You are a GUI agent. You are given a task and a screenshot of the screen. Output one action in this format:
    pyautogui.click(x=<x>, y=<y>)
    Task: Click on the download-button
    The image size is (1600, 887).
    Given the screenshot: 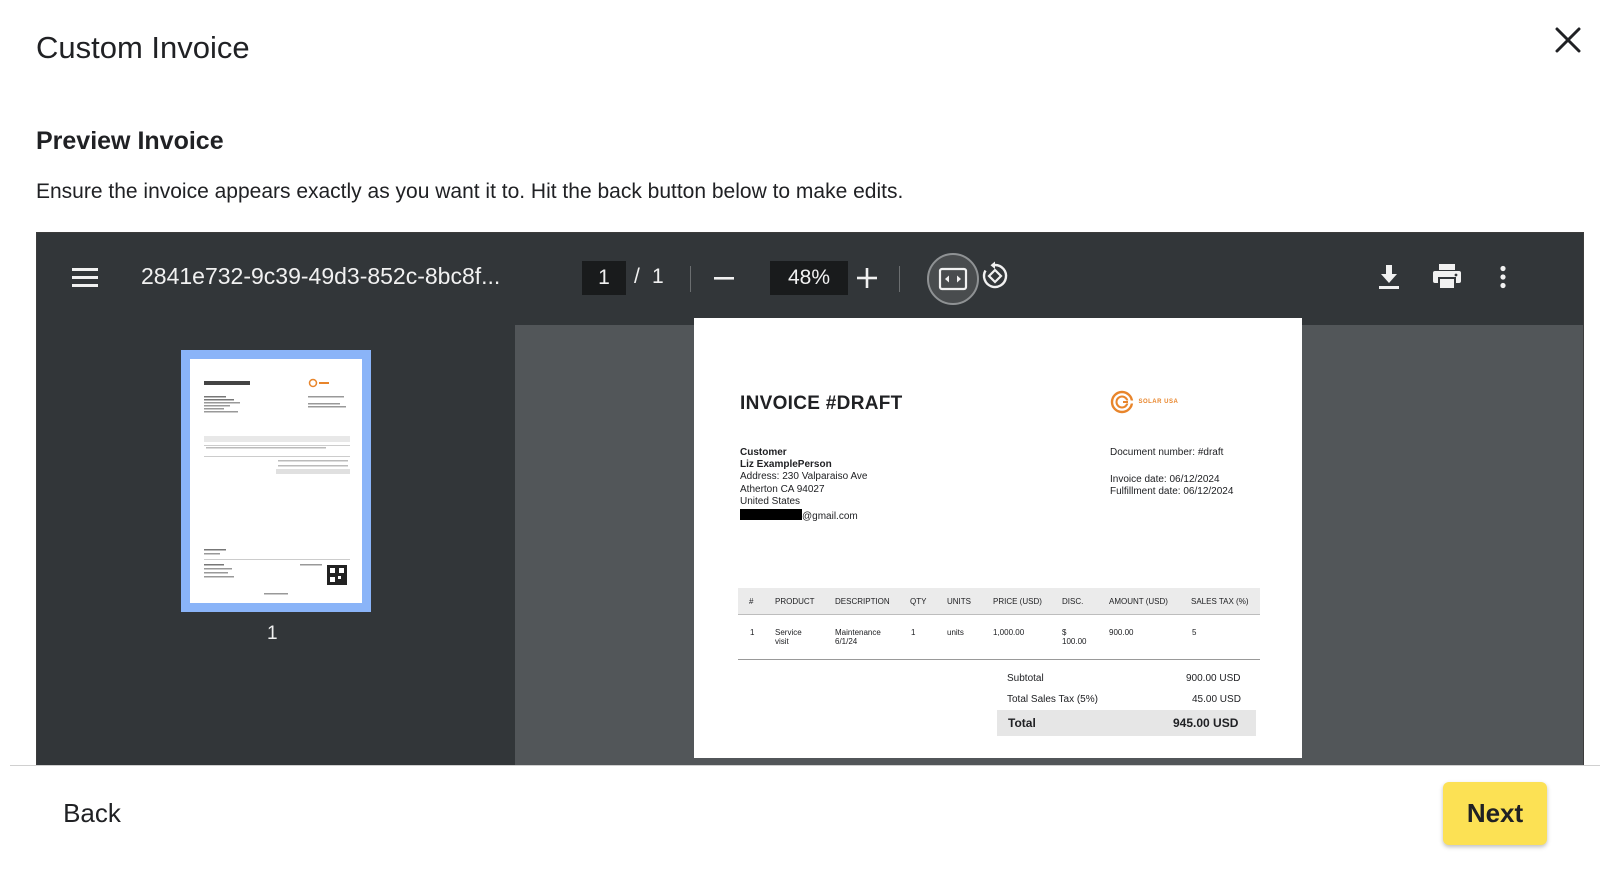 What is the action you would take?
    pyautogui.click(x=1389, y=277)
    